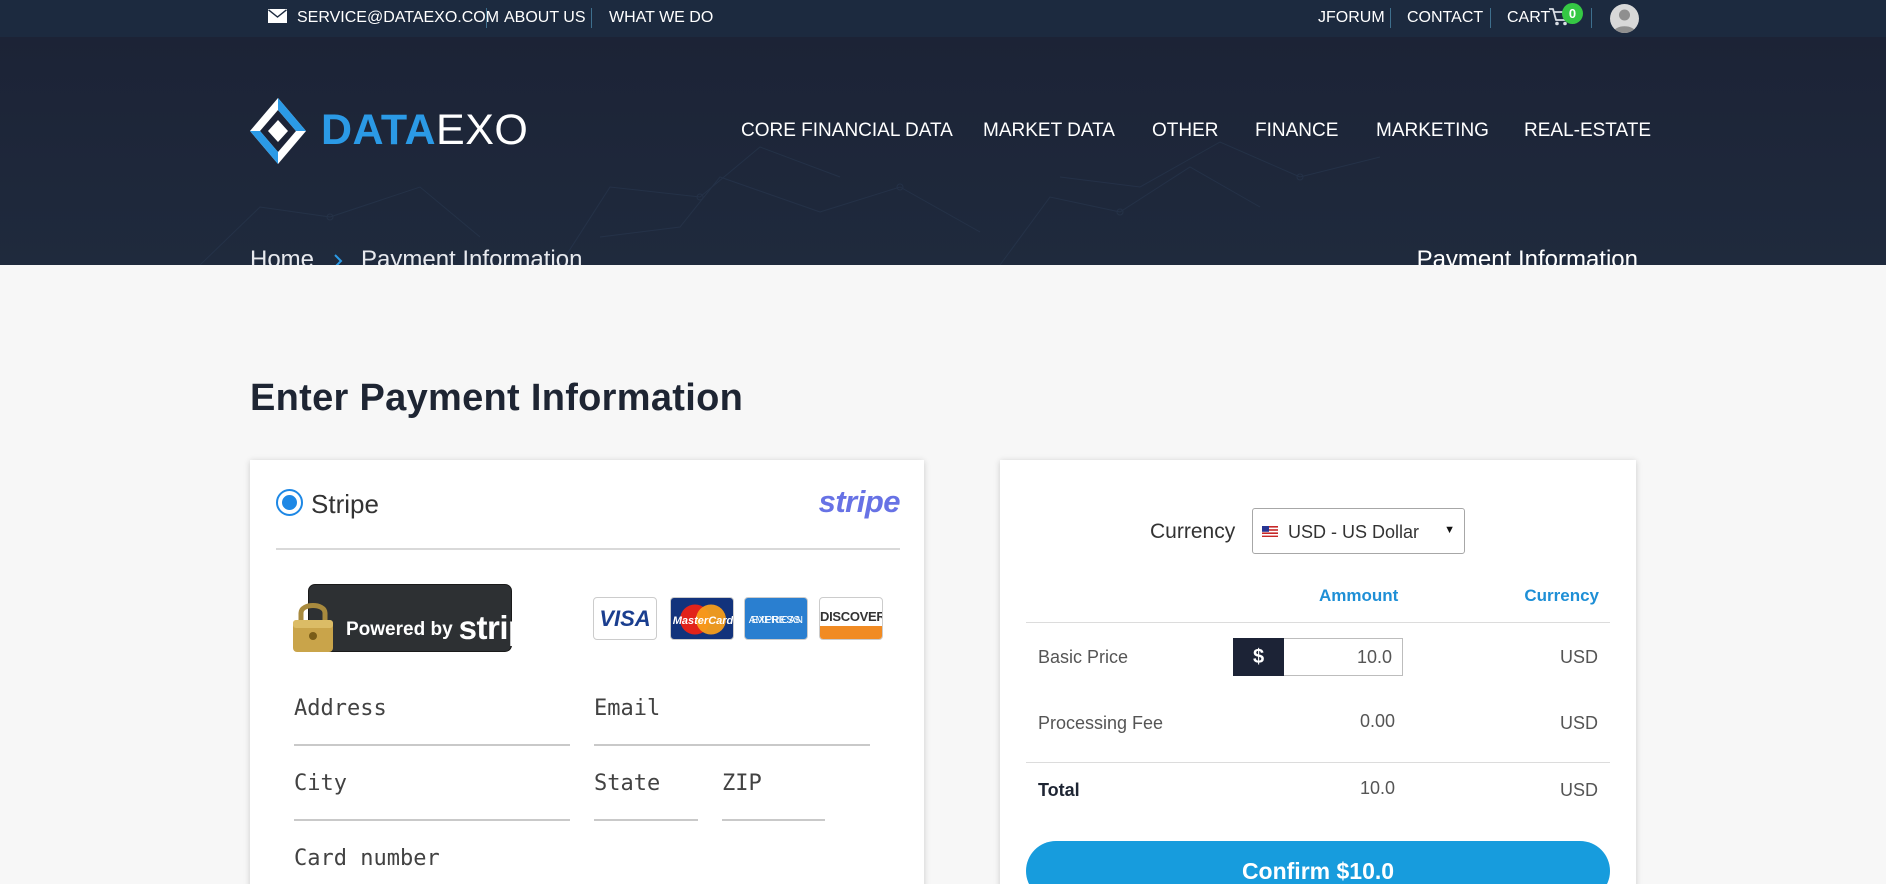 This screenshot has height=884, width=1886. Describe the element at coordinates (1101, 723) in the screenshot. I see `processing-fee-label: Processing Fee` at that location.